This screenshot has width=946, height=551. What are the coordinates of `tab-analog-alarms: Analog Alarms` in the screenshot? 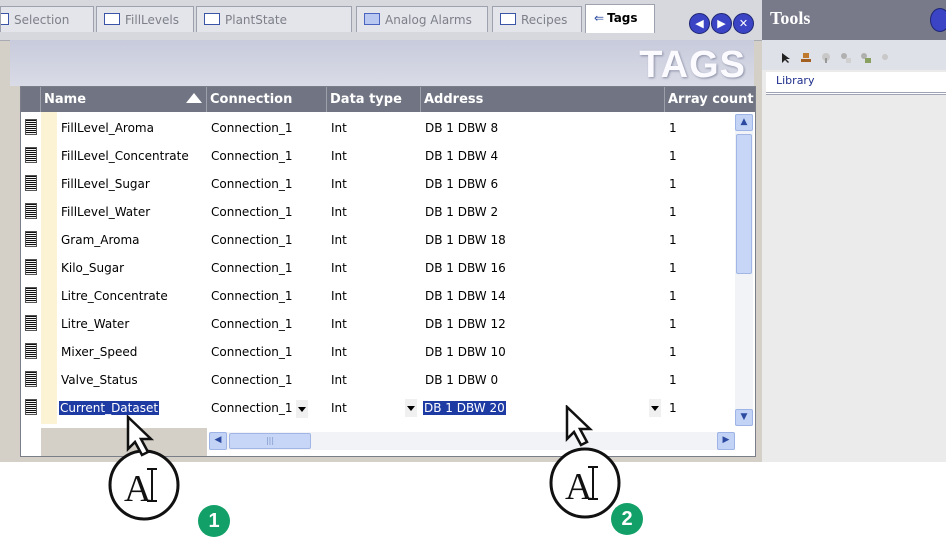 It's located at (422, 19).